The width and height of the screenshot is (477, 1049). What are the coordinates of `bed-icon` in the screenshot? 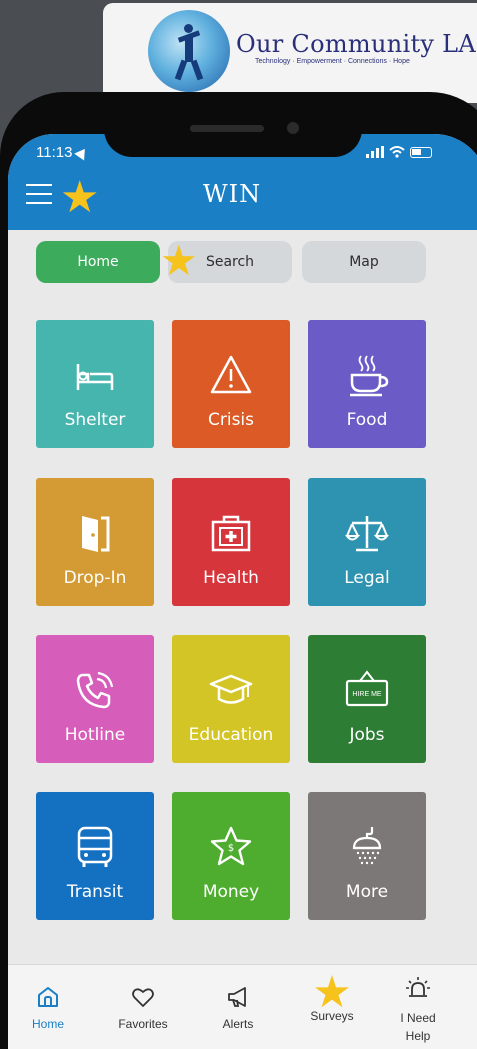 It's located at (95, 377).